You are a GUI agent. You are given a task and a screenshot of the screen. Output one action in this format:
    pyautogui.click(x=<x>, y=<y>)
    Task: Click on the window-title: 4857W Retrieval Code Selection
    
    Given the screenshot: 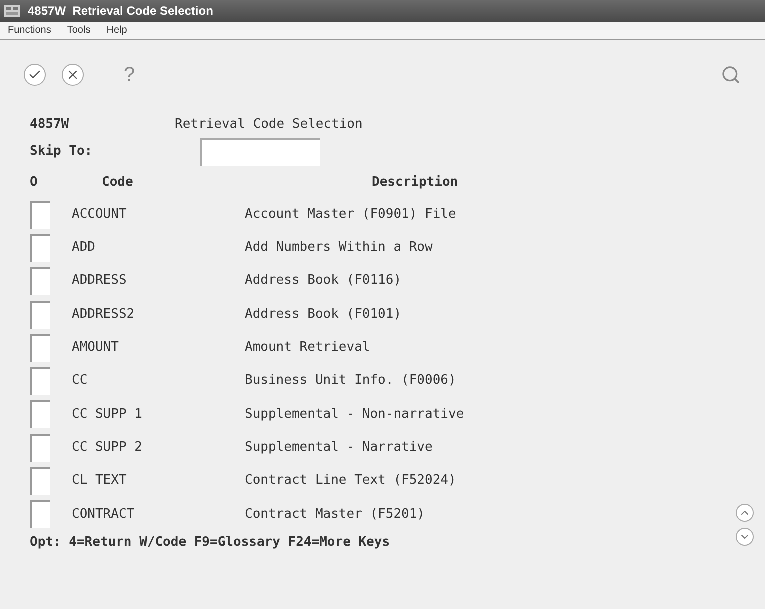 What is the action you would take?
    pyautogui.click(x=121, y=11)
    